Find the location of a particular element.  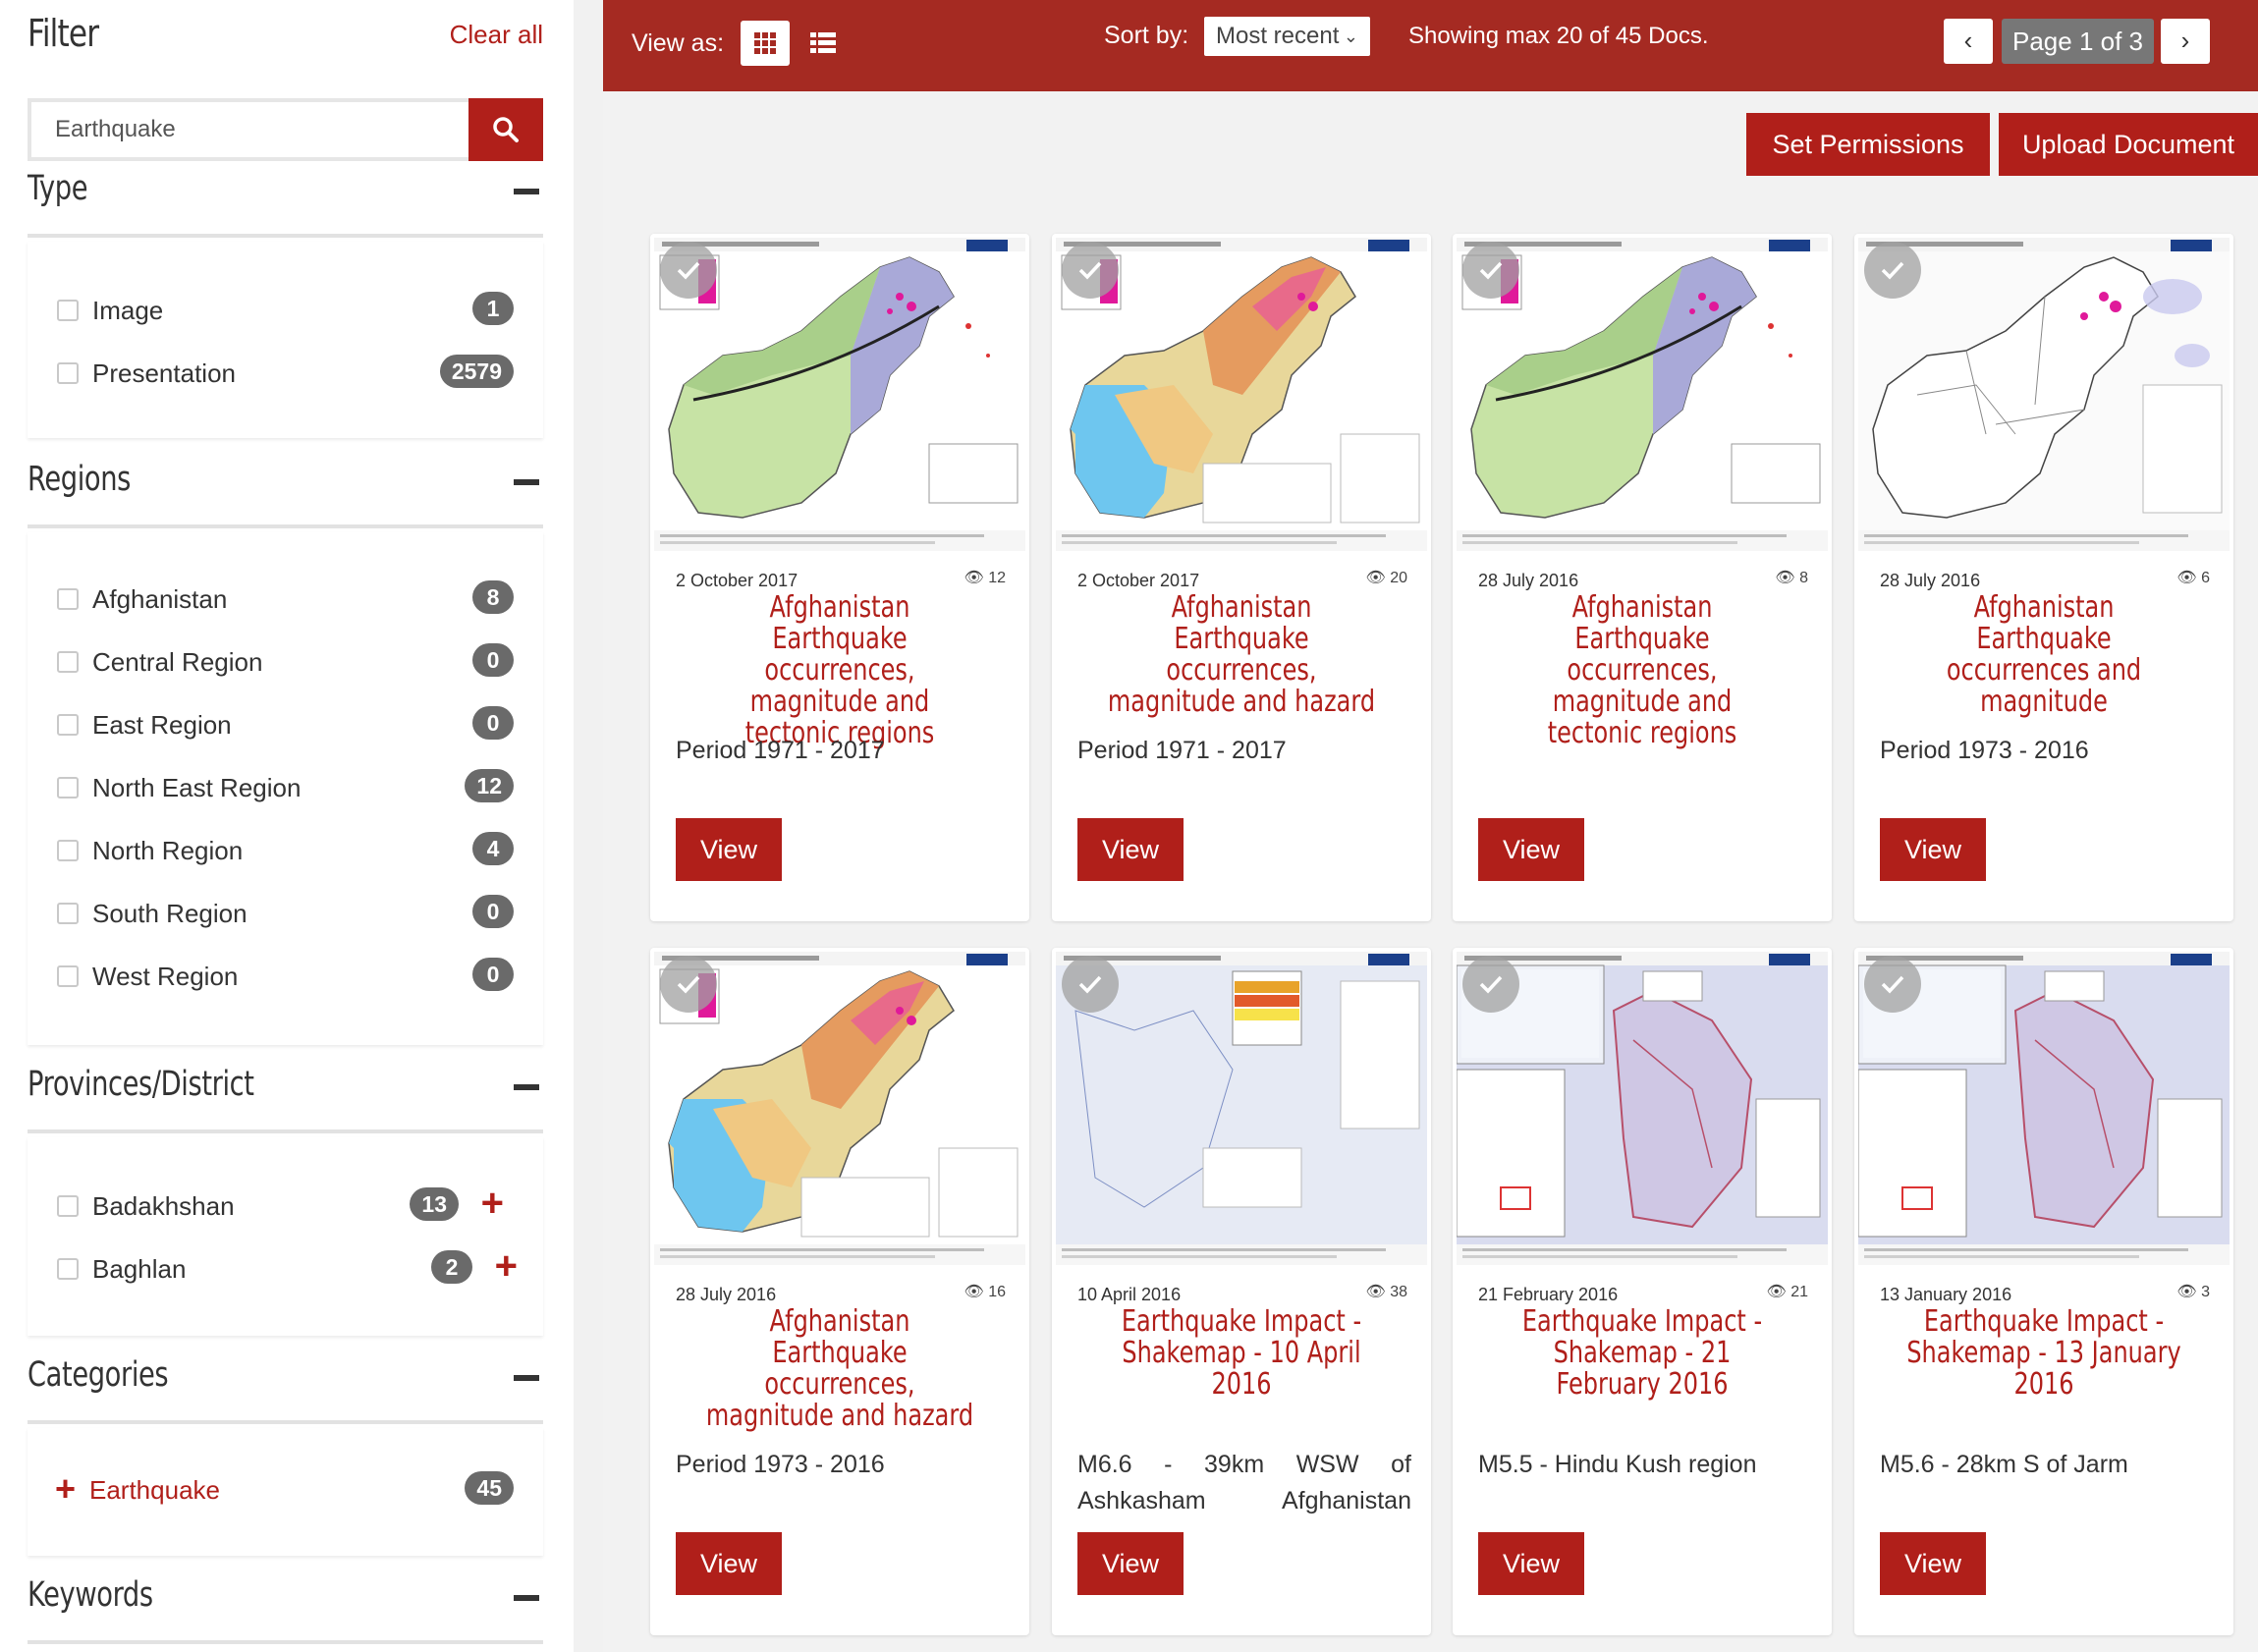

regions-collapse-icon is located at coordinates (526, 482).